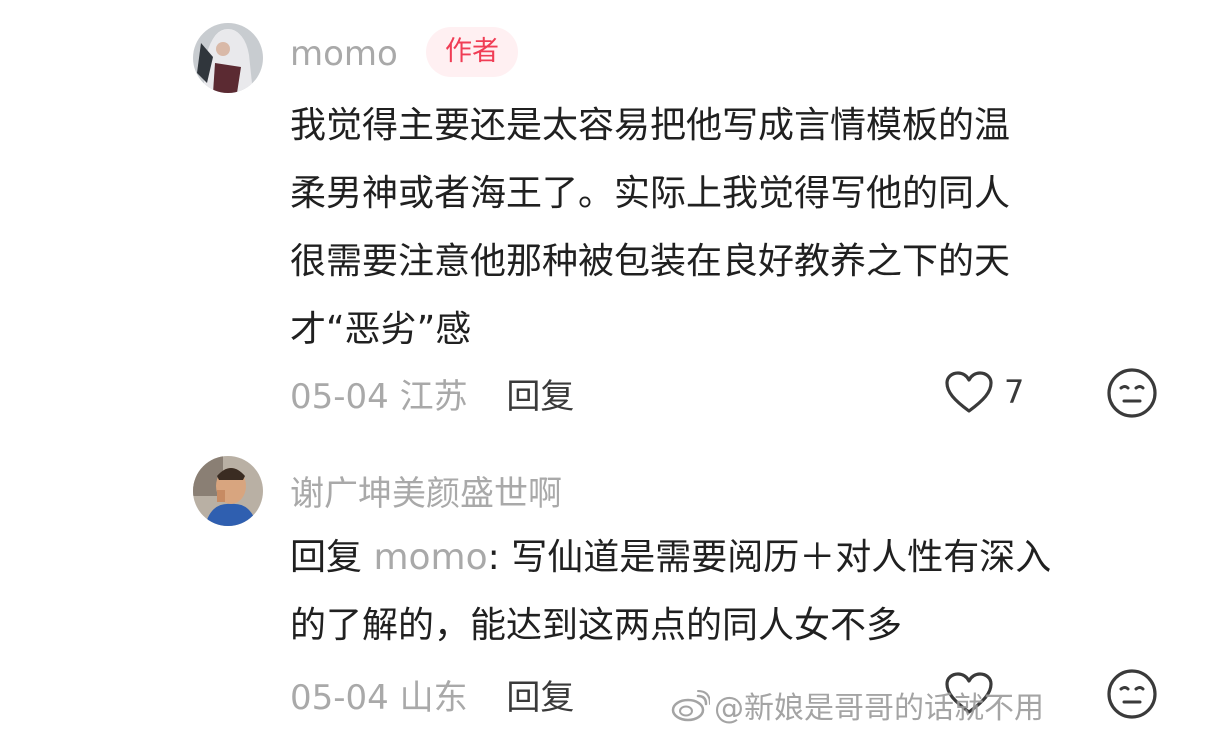 The height and width of the screenshot is (734, 1206). I want to click on like-button, so click(969, 392).